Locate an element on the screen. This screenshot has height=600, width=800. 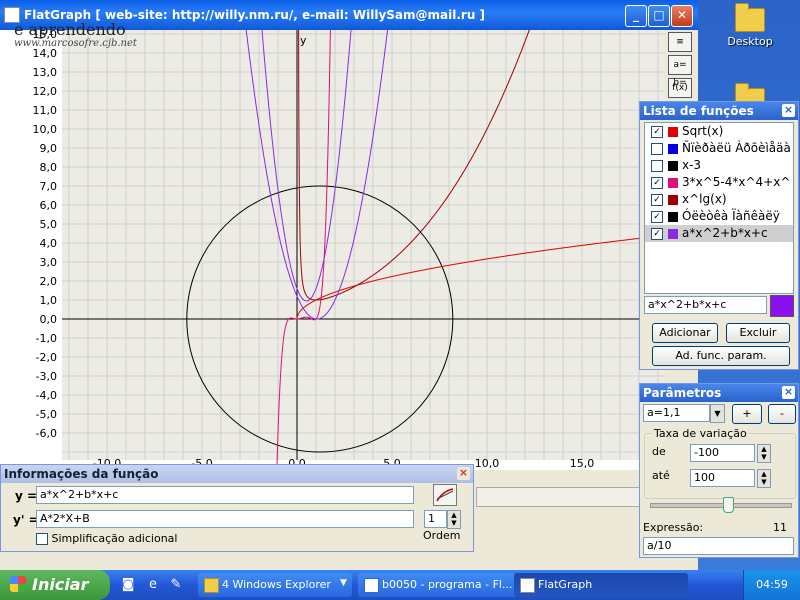
simplify-checkbox: Simplificação adicional is located at coordinates (106, 538).